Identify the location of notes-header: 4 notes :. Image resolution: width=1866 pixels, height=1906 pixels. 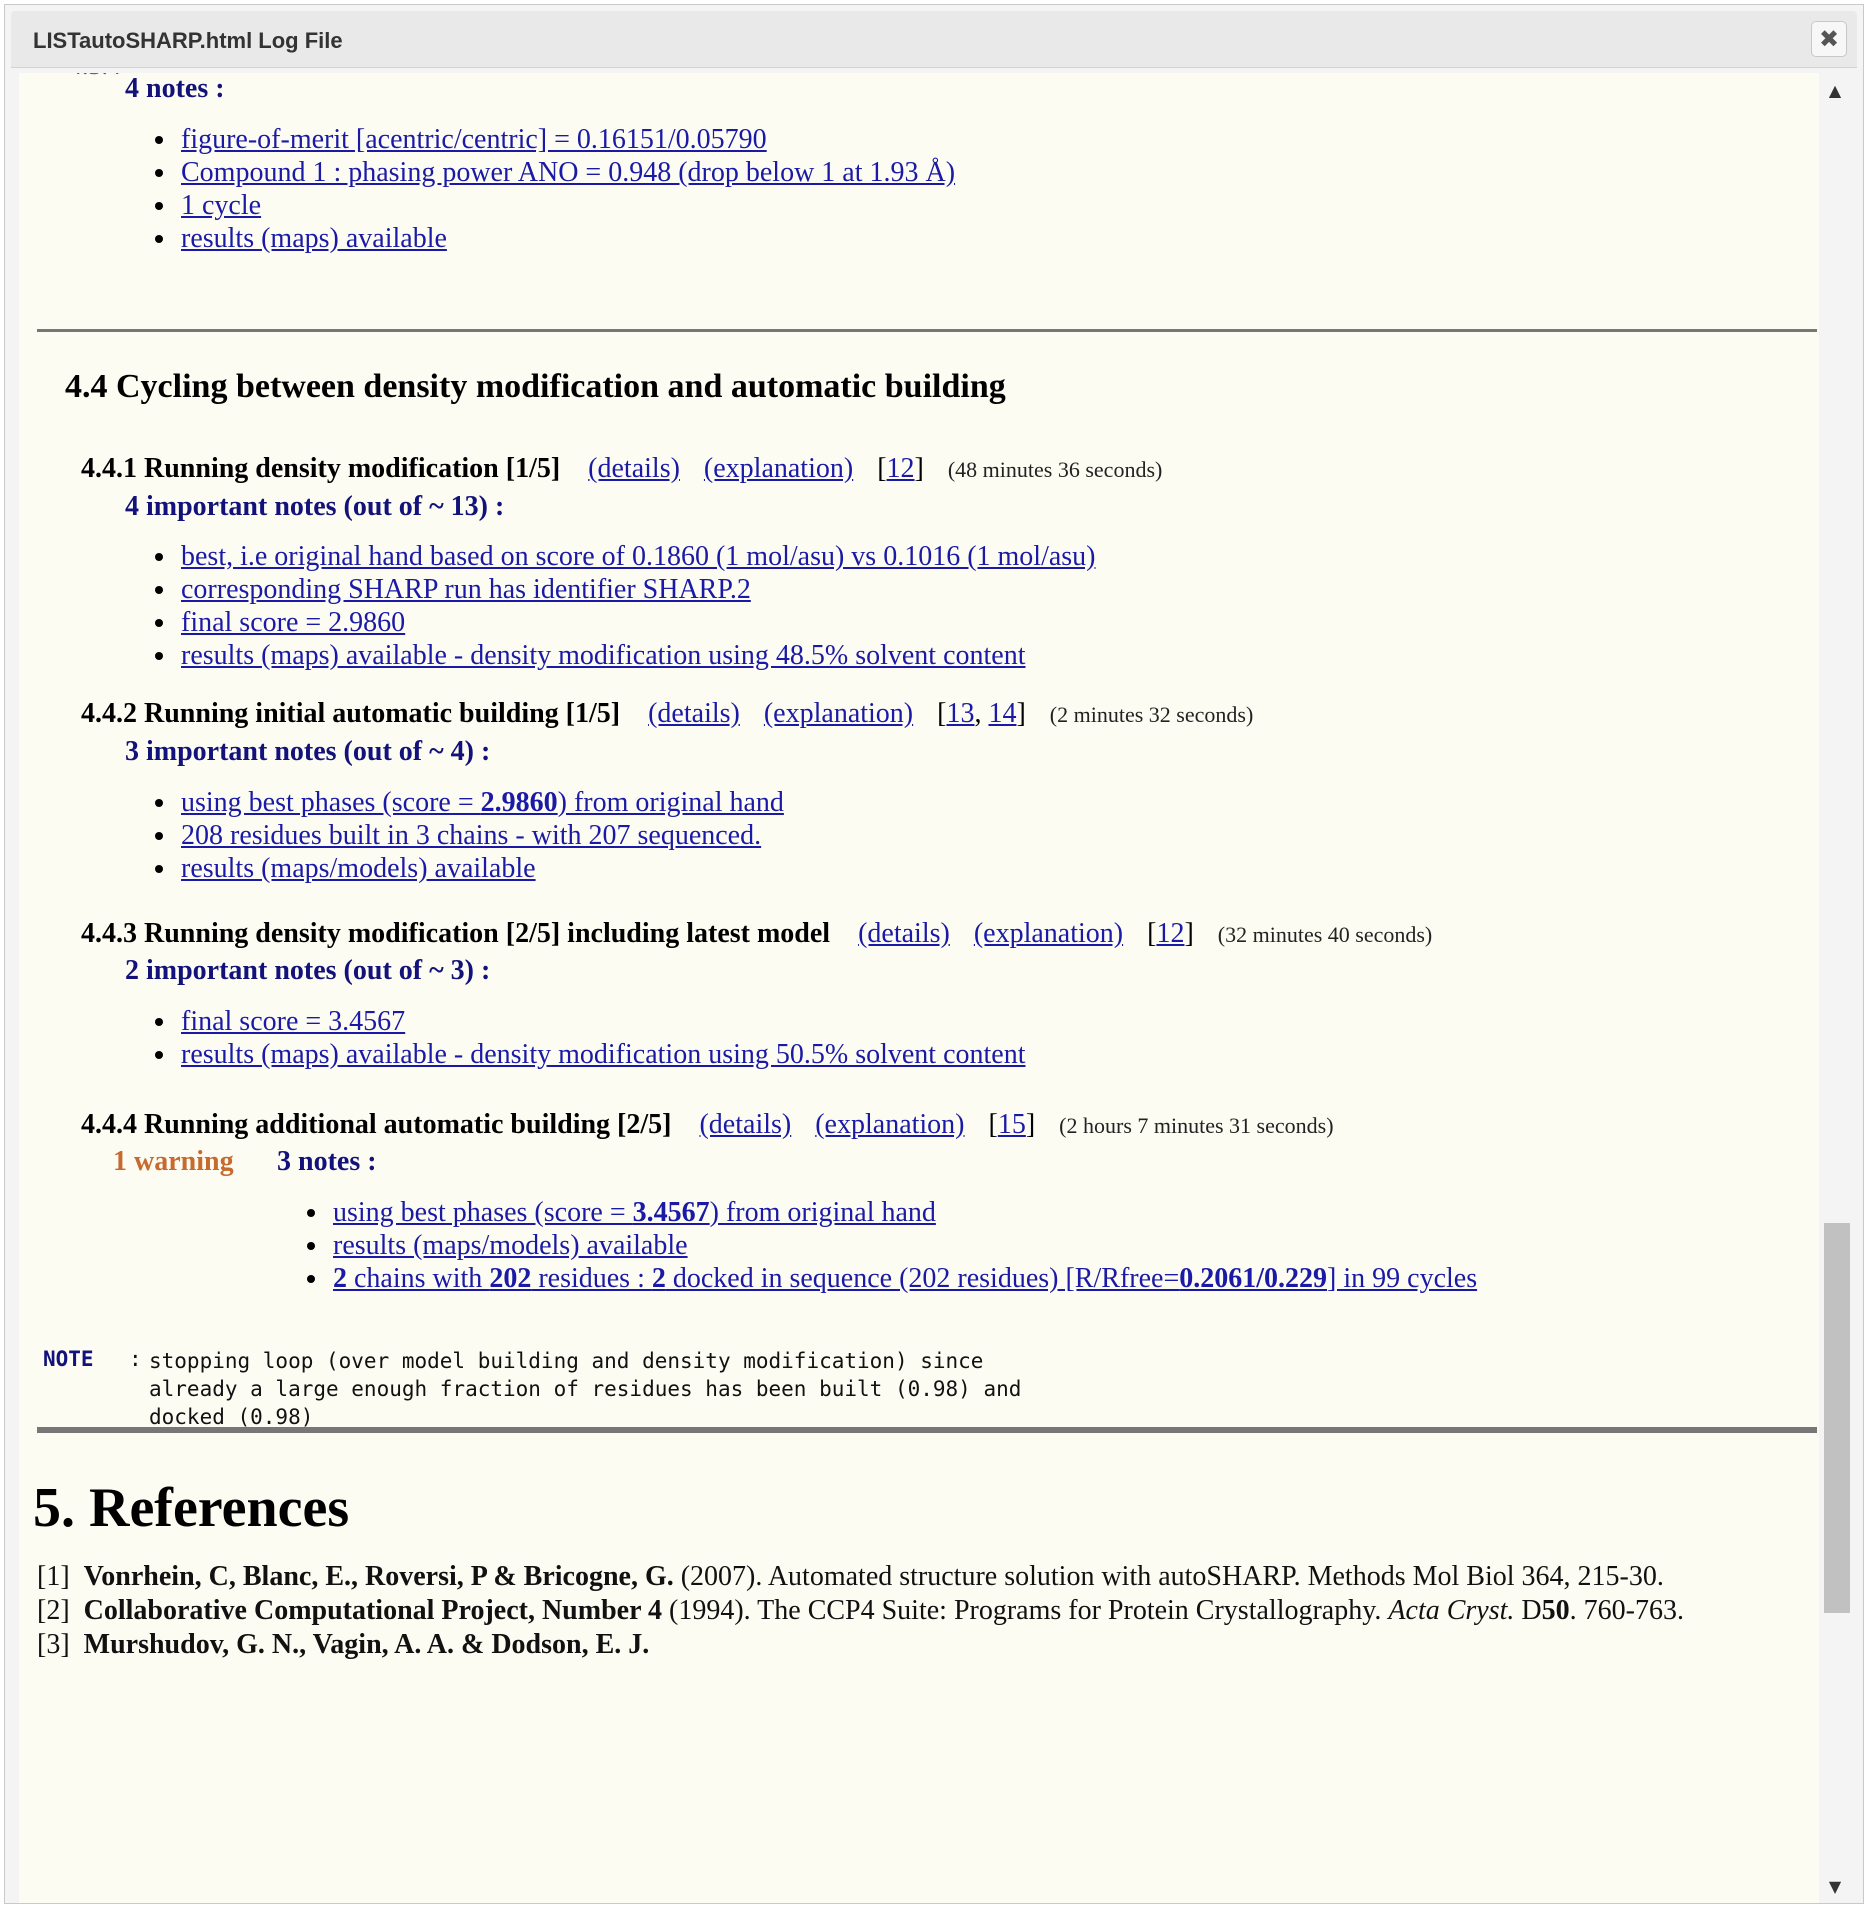
(175, 88).